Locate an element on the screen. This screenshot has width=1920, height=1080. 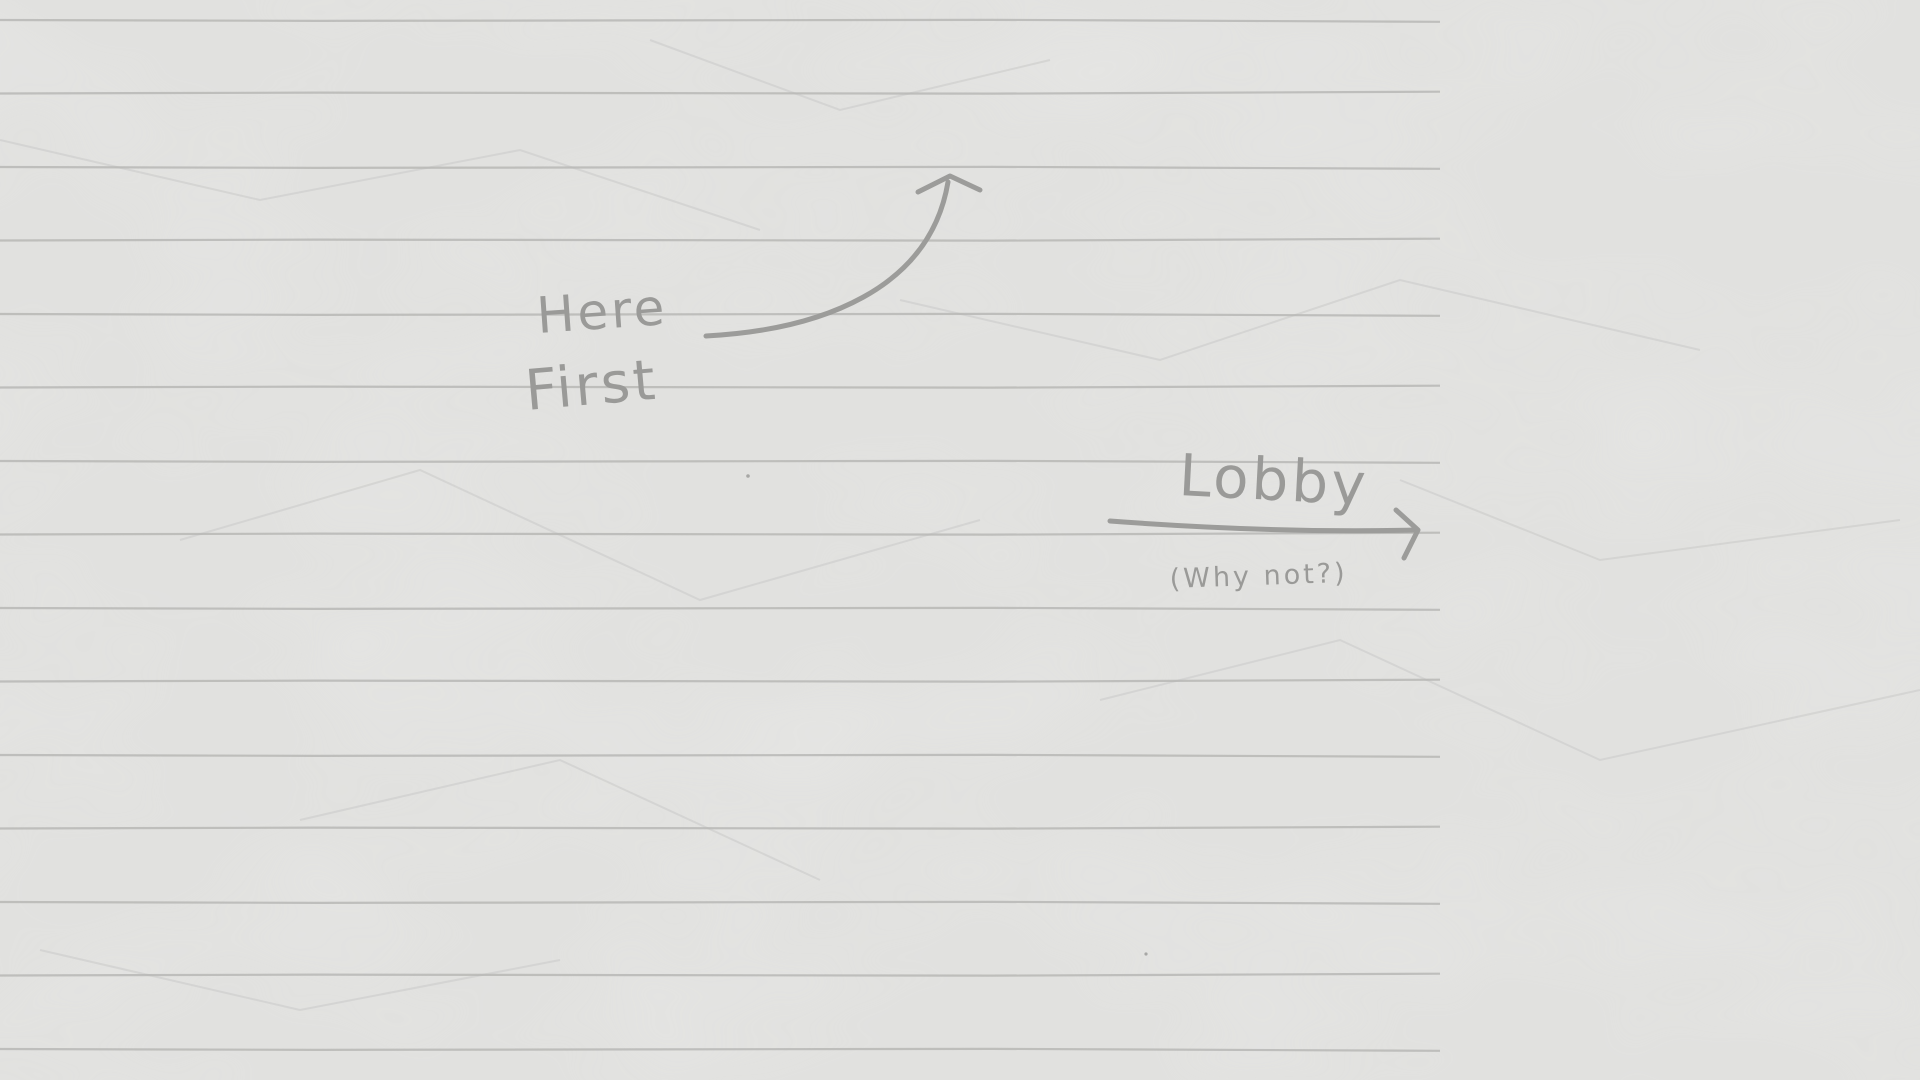
lobby-label: Lobby is located at coordinates (1273, 480).